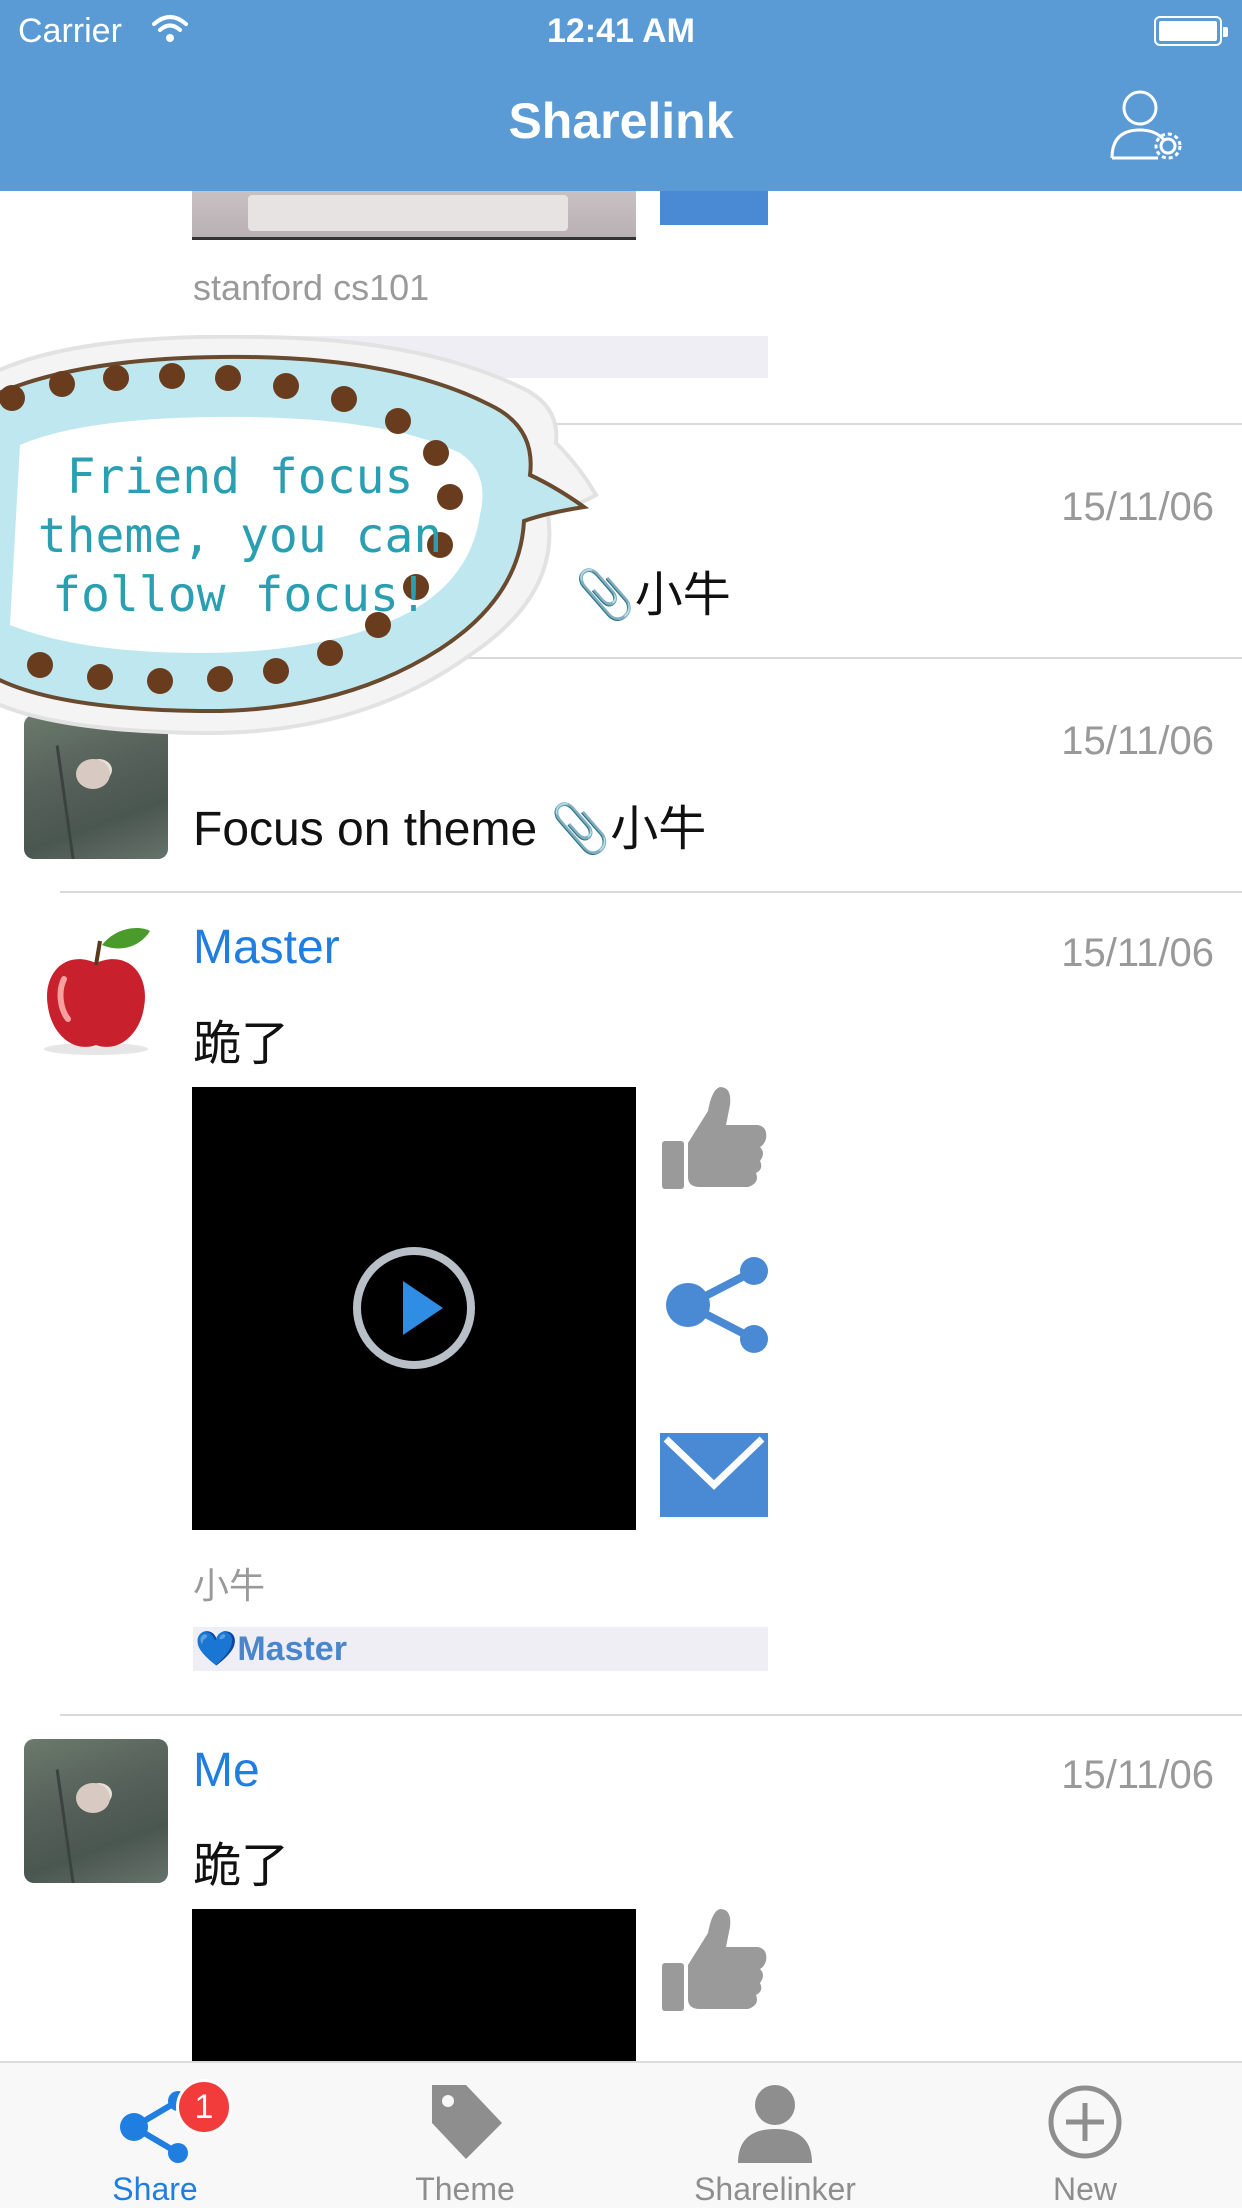  Describe the element at coordinates (465, 2189) in the screenshot. I see `tab-label: Theme` at that location.